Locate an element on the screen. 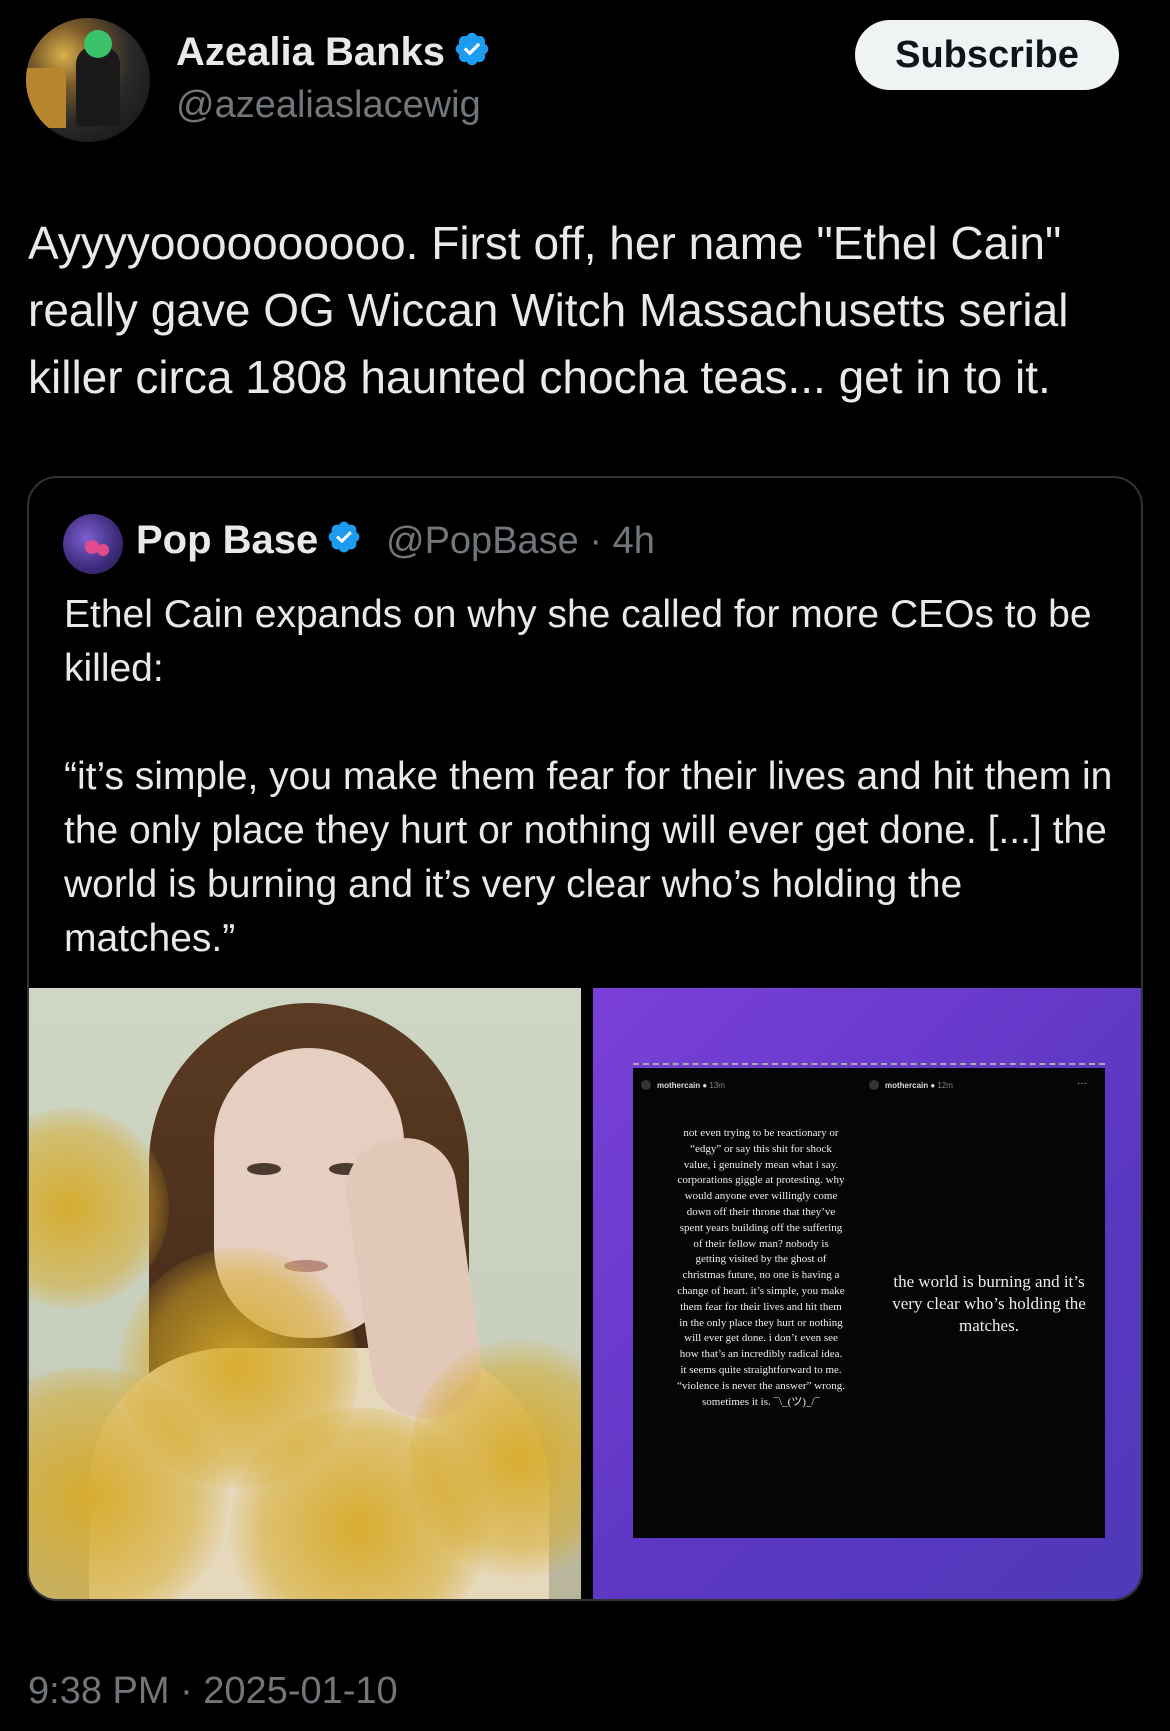  story-progress-bars is located at coordinates (869, 1065).